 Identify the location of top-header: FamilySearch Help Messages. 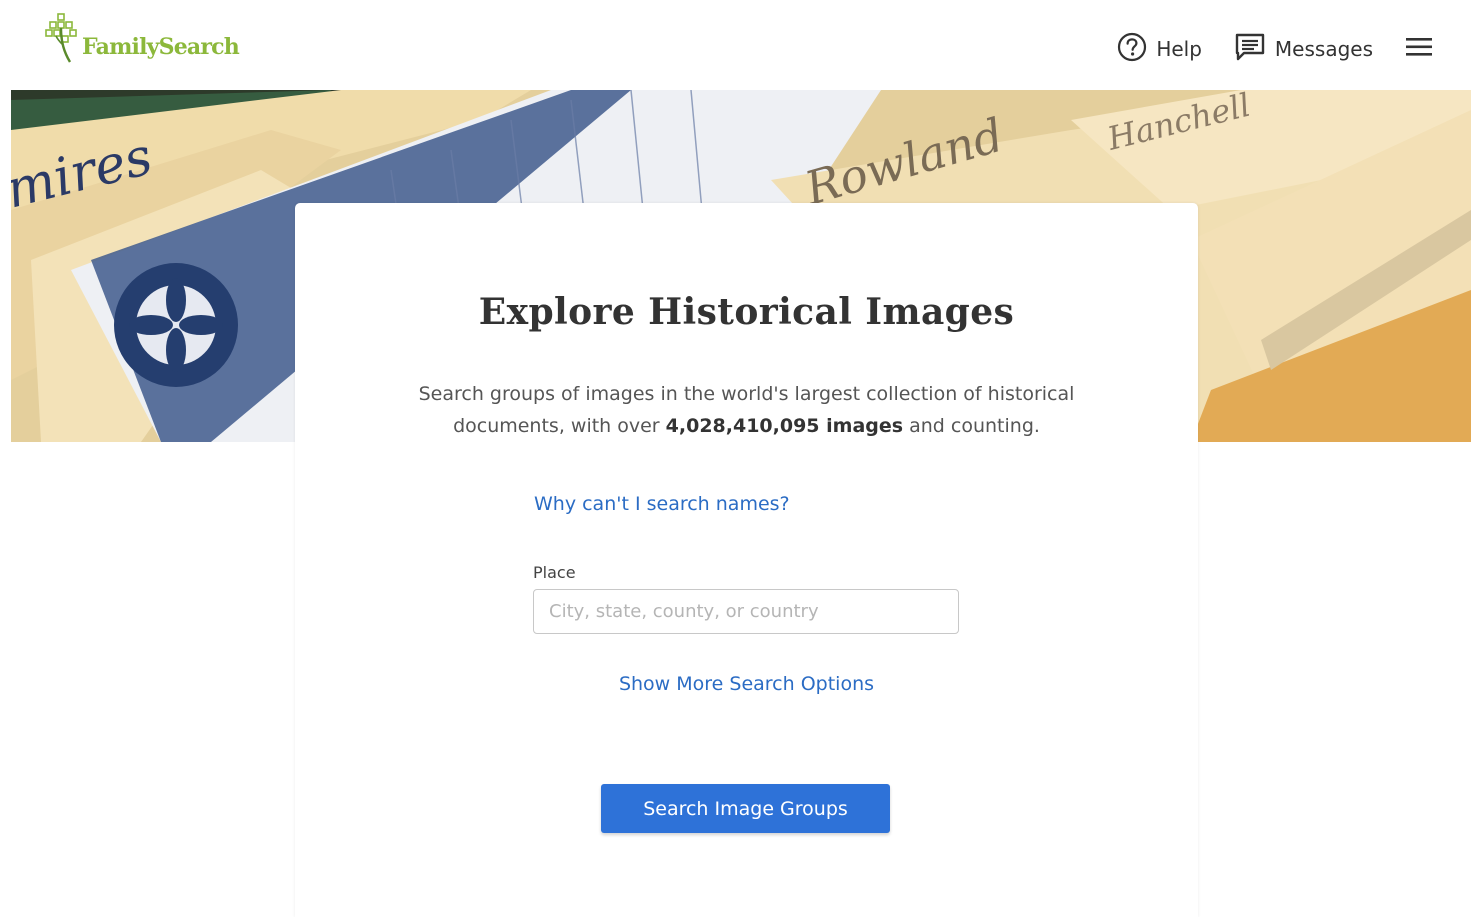
(735, 45).